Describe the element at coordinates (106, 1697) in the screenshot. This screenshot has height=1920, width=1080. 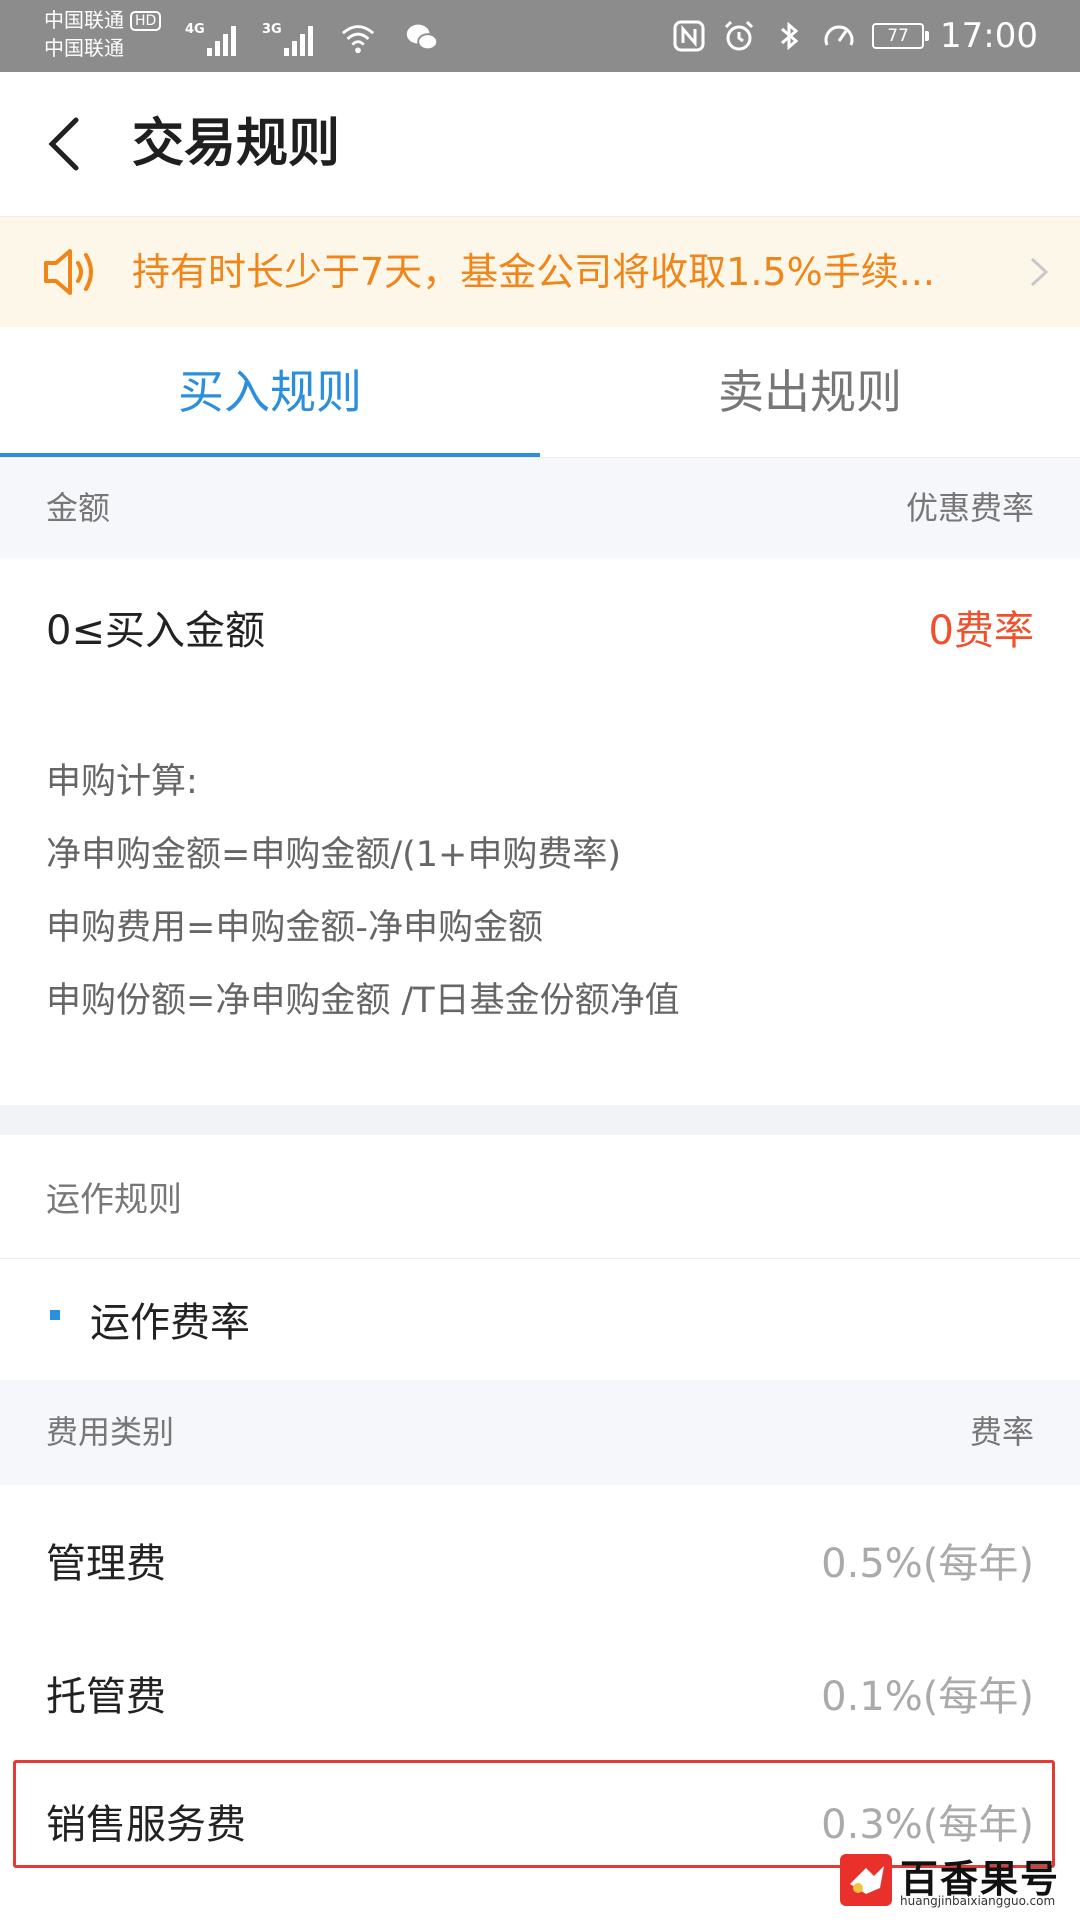
I see `fee-label: 托管费` at that location.